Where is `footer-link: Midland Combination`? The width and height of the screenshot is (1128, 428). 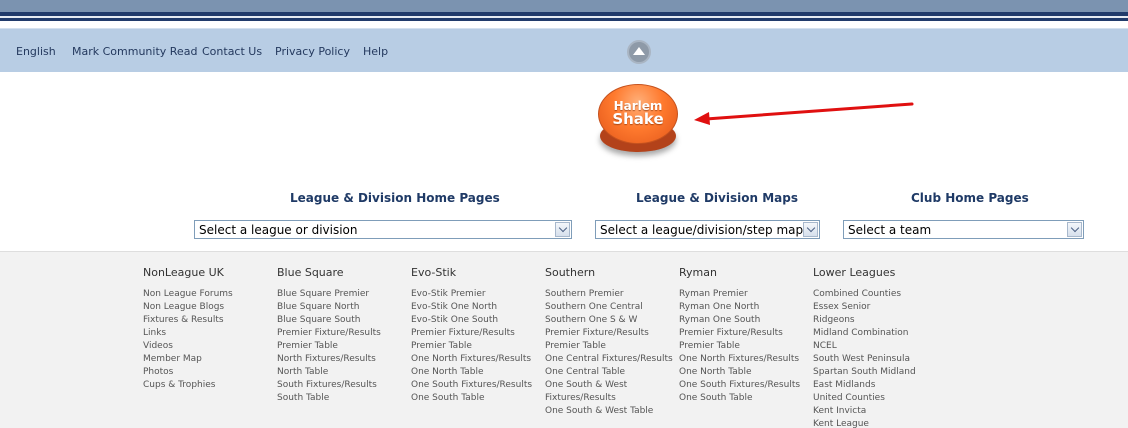
footer-link: Midland Combination is located at coordinates (864, 333).